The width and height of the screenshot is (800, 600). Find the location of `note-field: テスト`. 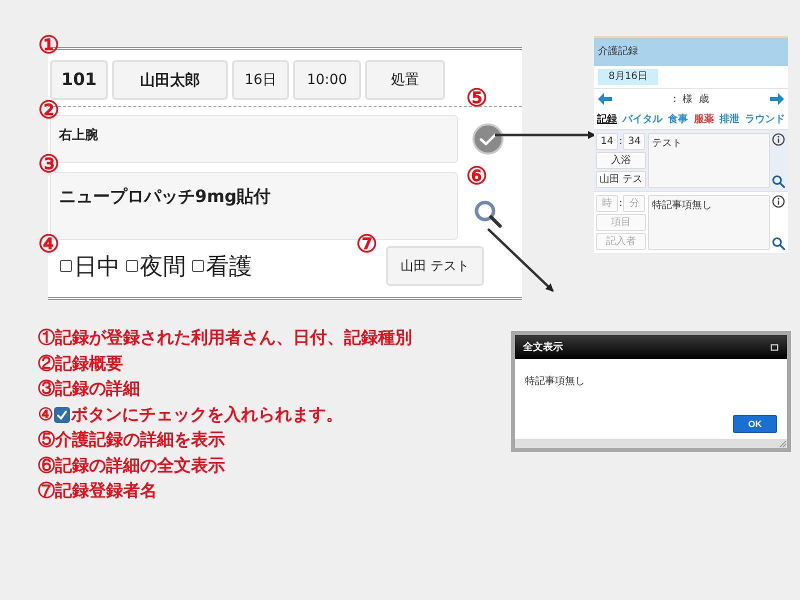

note-field: テスト is located at coordinates (709, 160).